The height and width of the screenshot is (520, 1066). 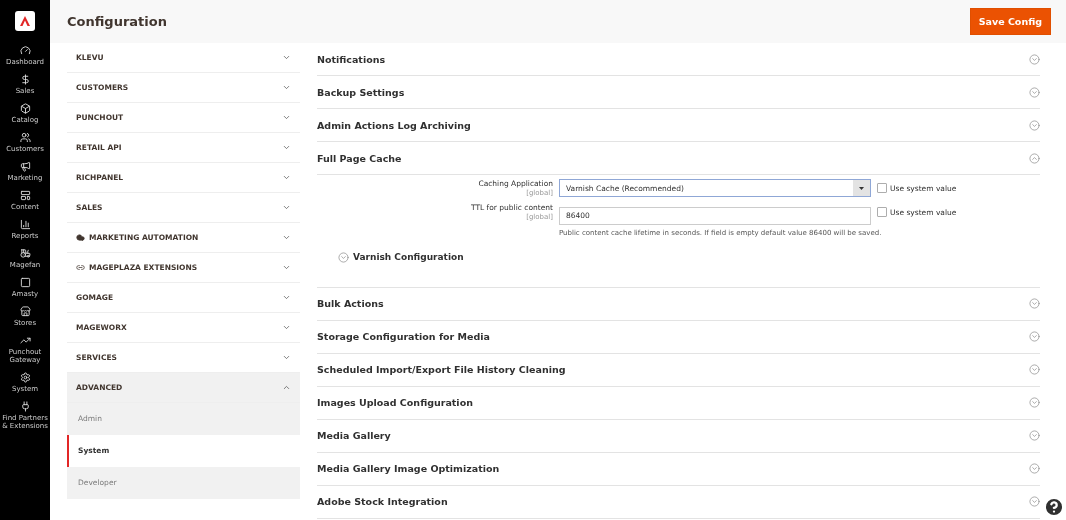 I want to click on collapse-icon, so click(x=1034, y=158).